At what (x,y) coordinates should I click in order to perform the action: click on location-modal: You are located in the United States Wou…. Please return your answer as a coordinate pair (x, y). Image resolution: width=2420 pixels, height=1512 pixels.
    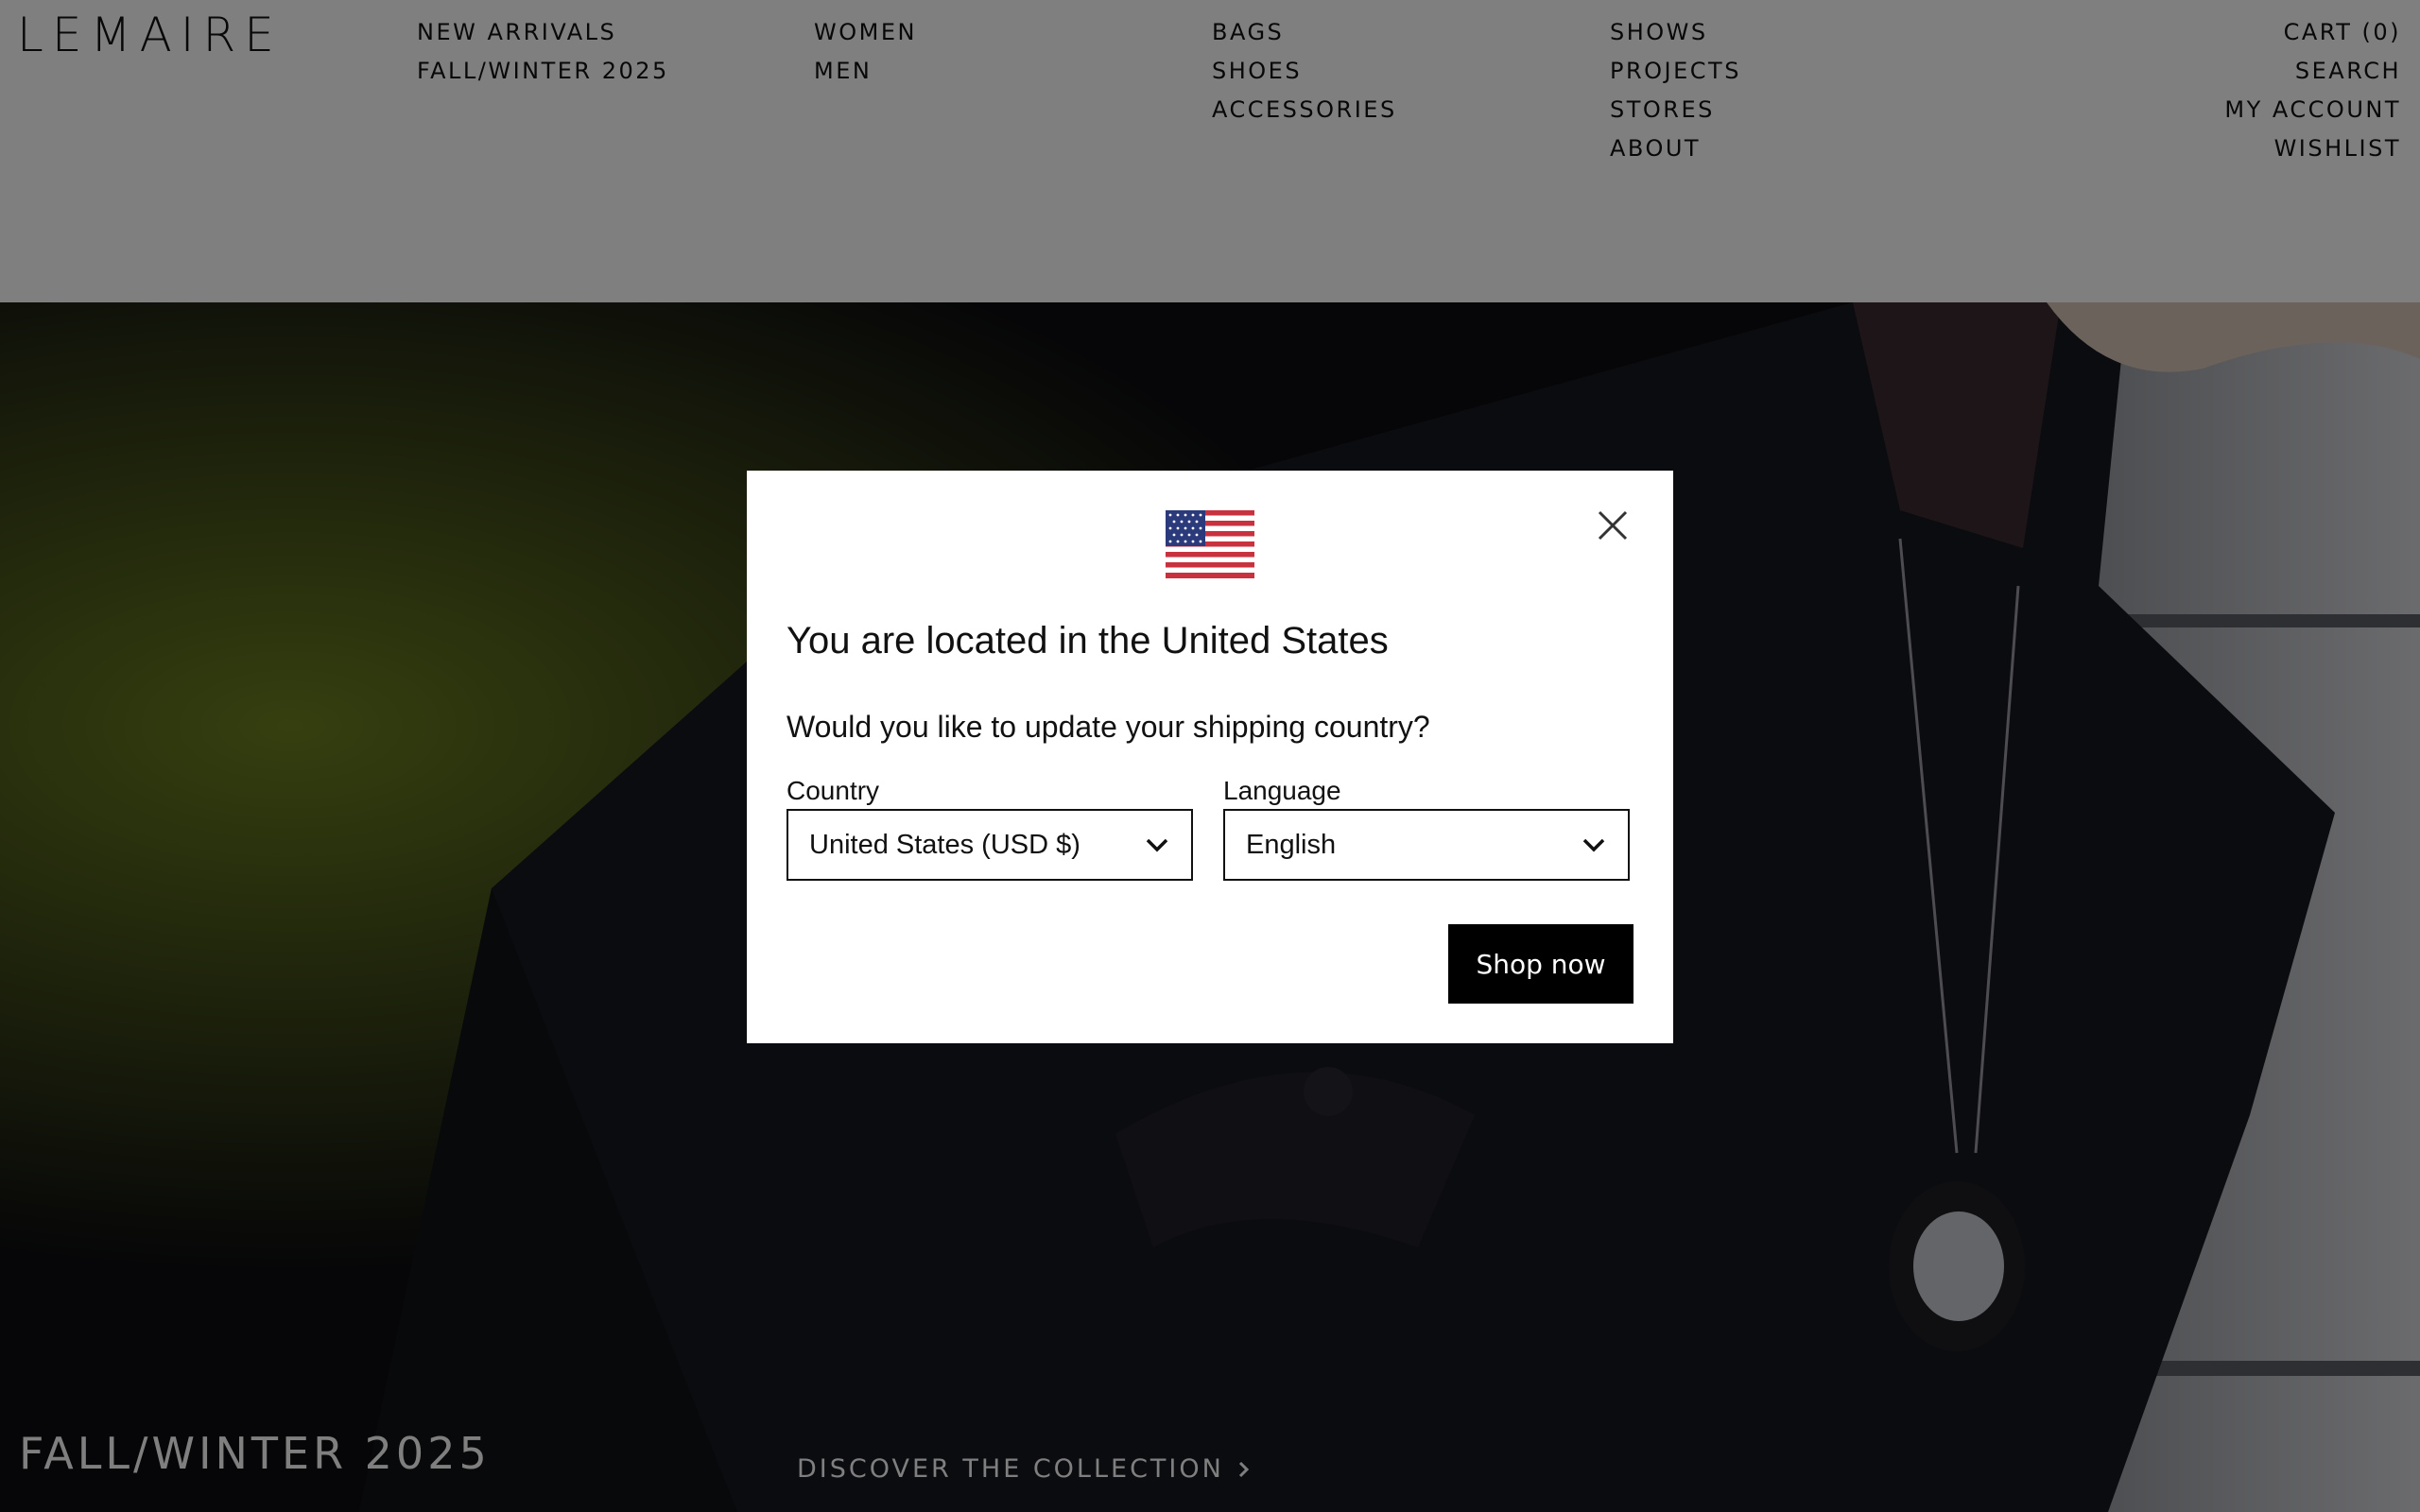
    Looking at the image, I should click on (1210, 757).